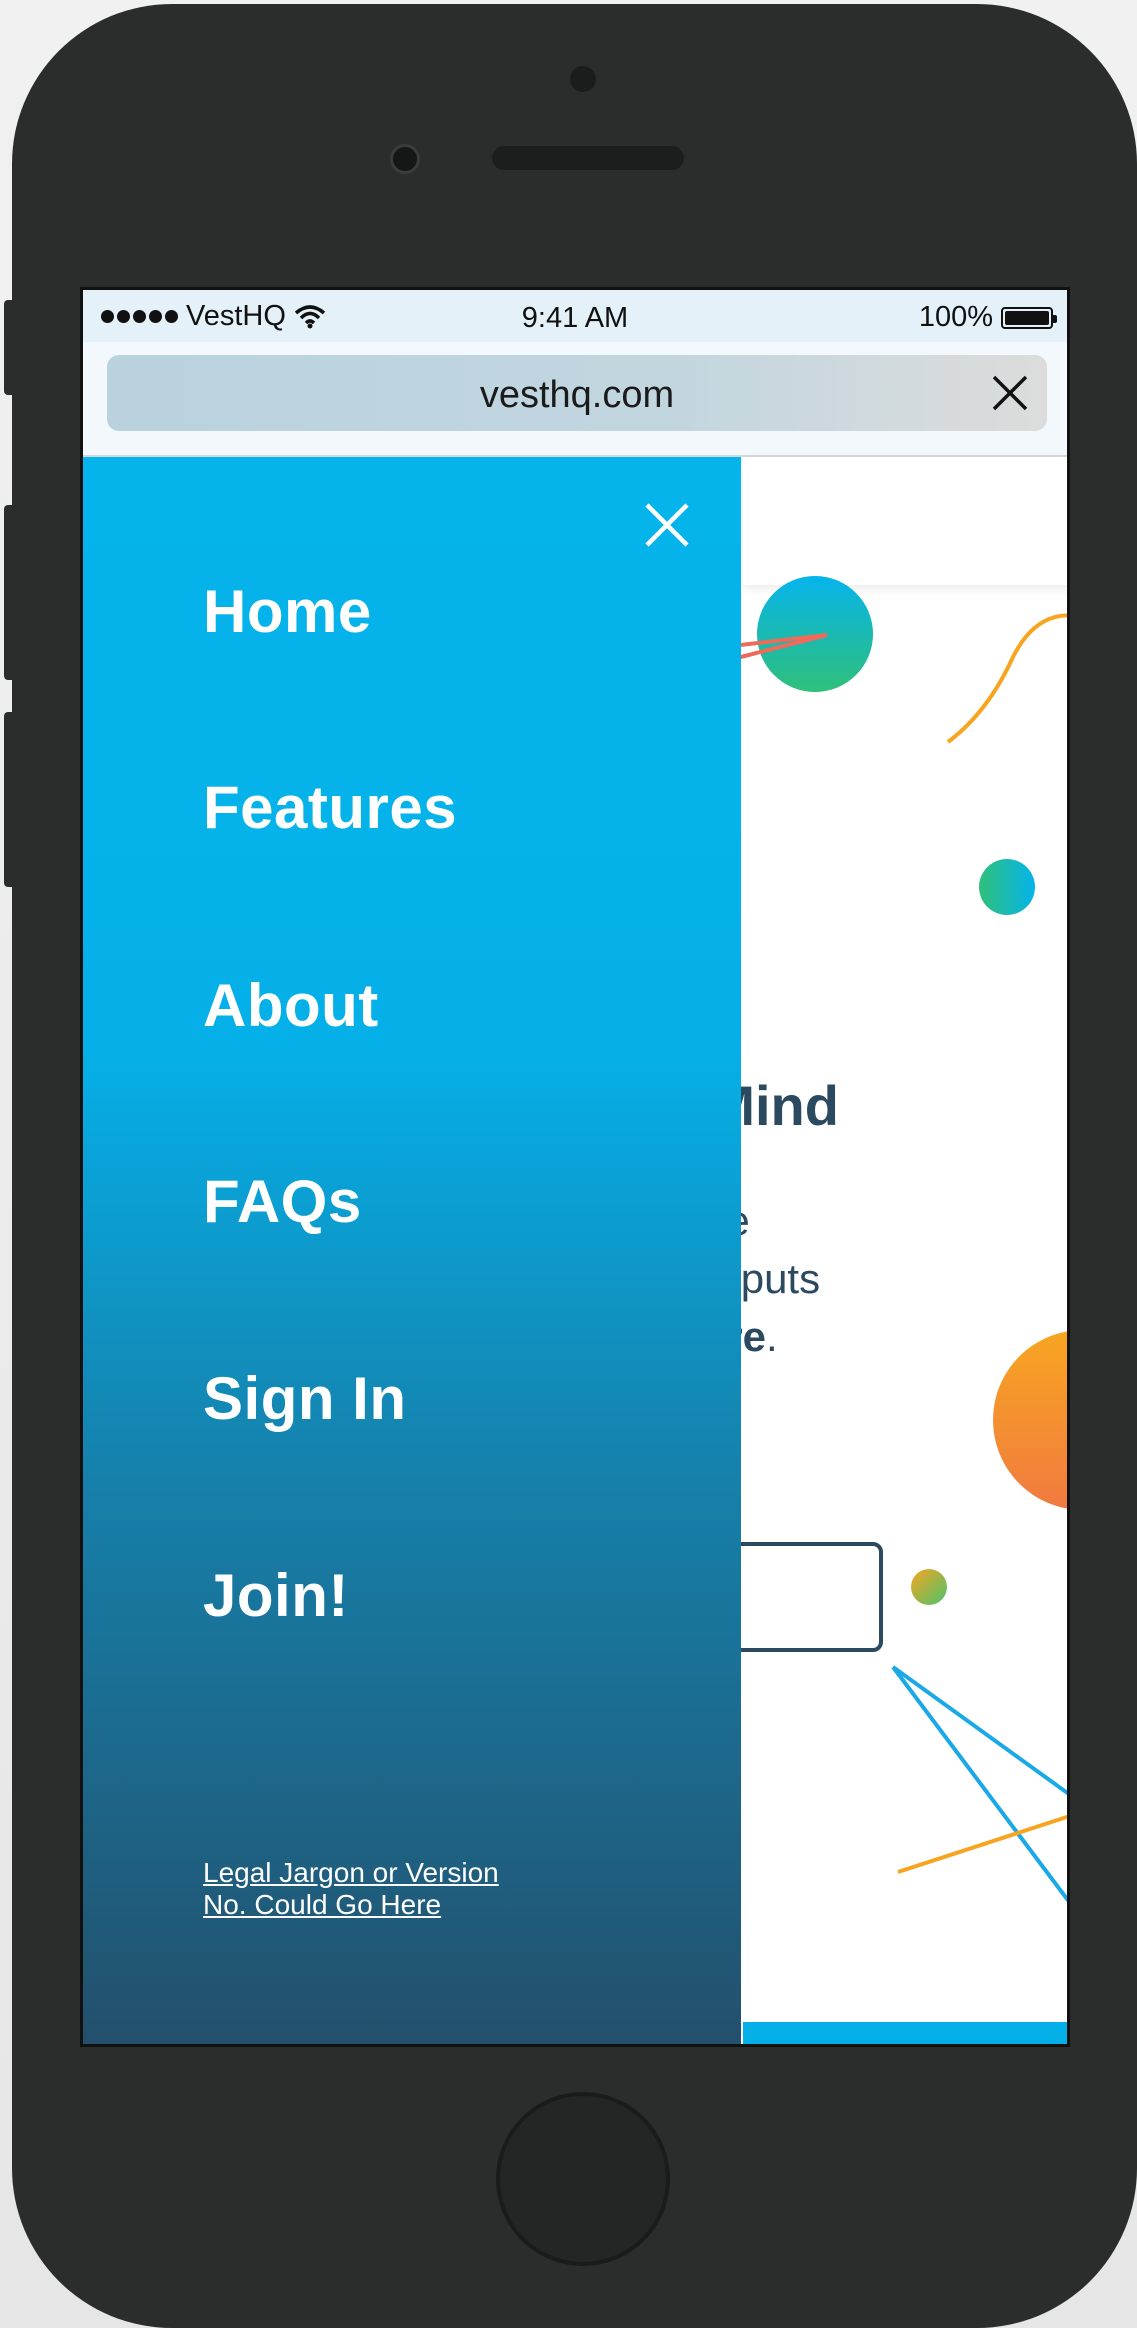 This screenshot has width=1137, height=2328. I want to click on browser-toolbar: vesthq.com, so click(575, 399).